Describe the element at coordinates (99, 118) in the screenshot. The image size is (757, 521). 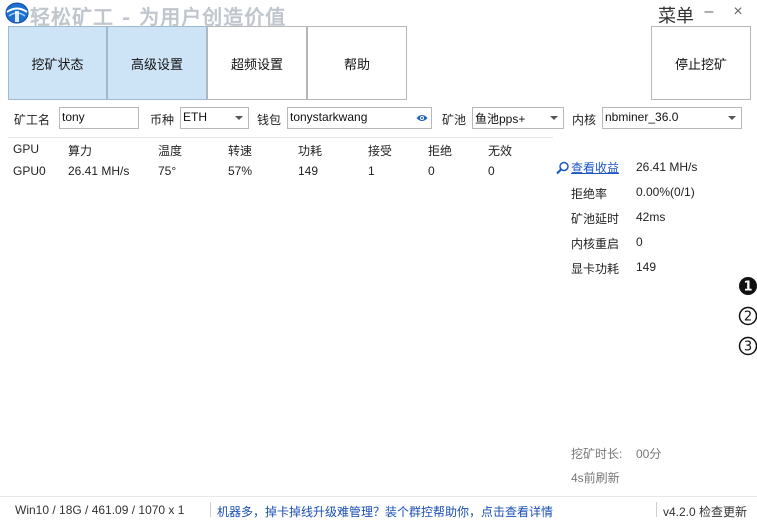
I see `miner-name-input: tony` at that location.